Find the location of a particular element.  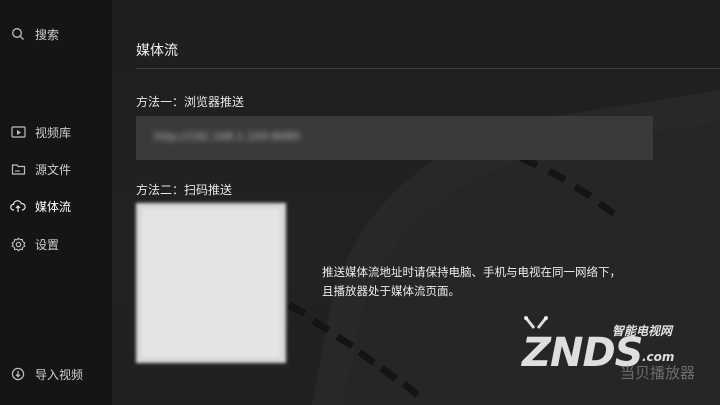

method-qr-label: 方法二：扫码推送 is located at coordinates (184, 190).